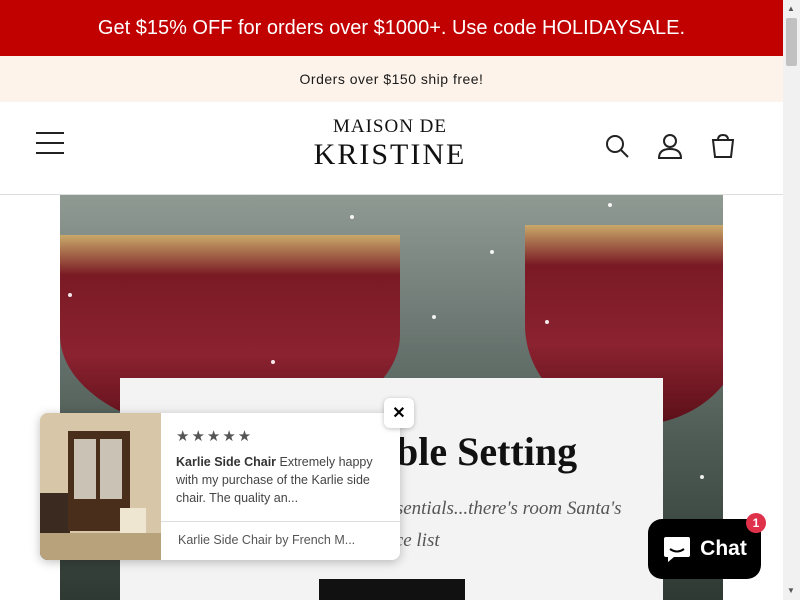 The image size is (800, 600). Describe the element at coordinates (723, 548) in the screenshot. I see `chat-label: Chat` at that location.